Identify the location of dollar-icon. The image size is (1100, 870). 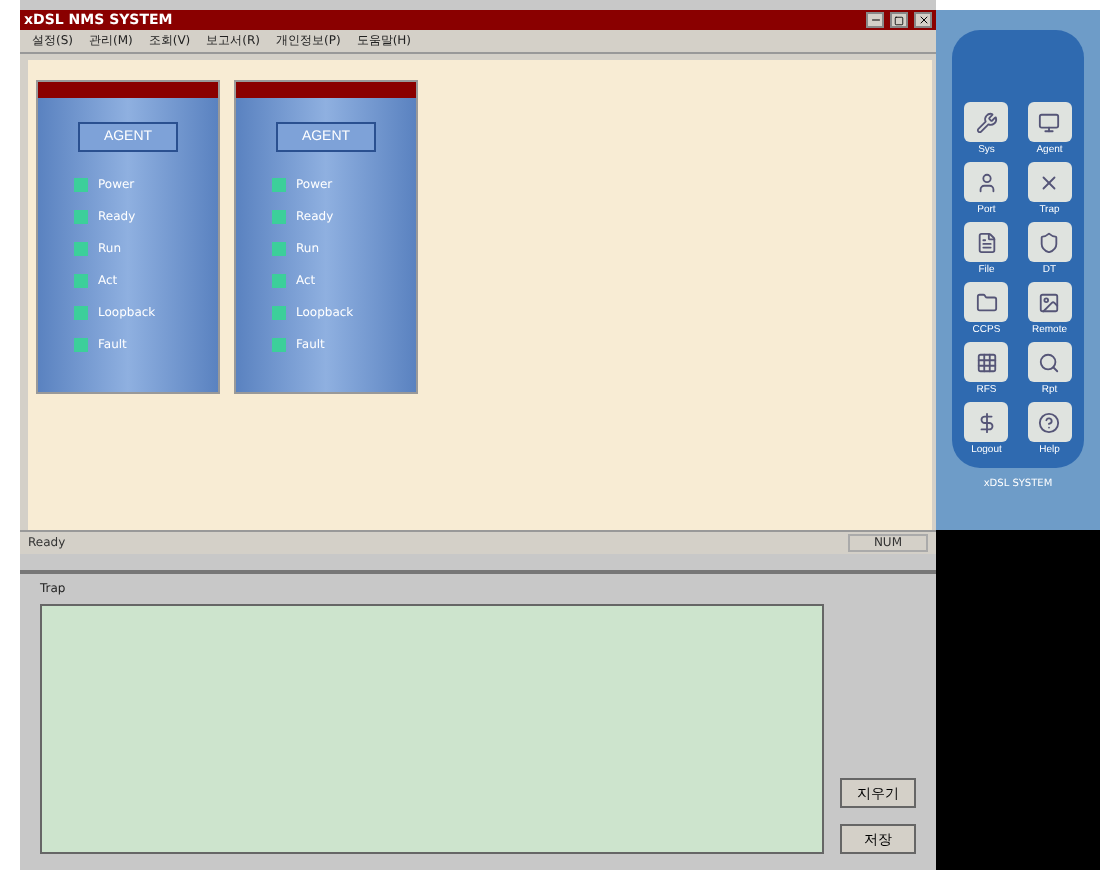
(986, 422).